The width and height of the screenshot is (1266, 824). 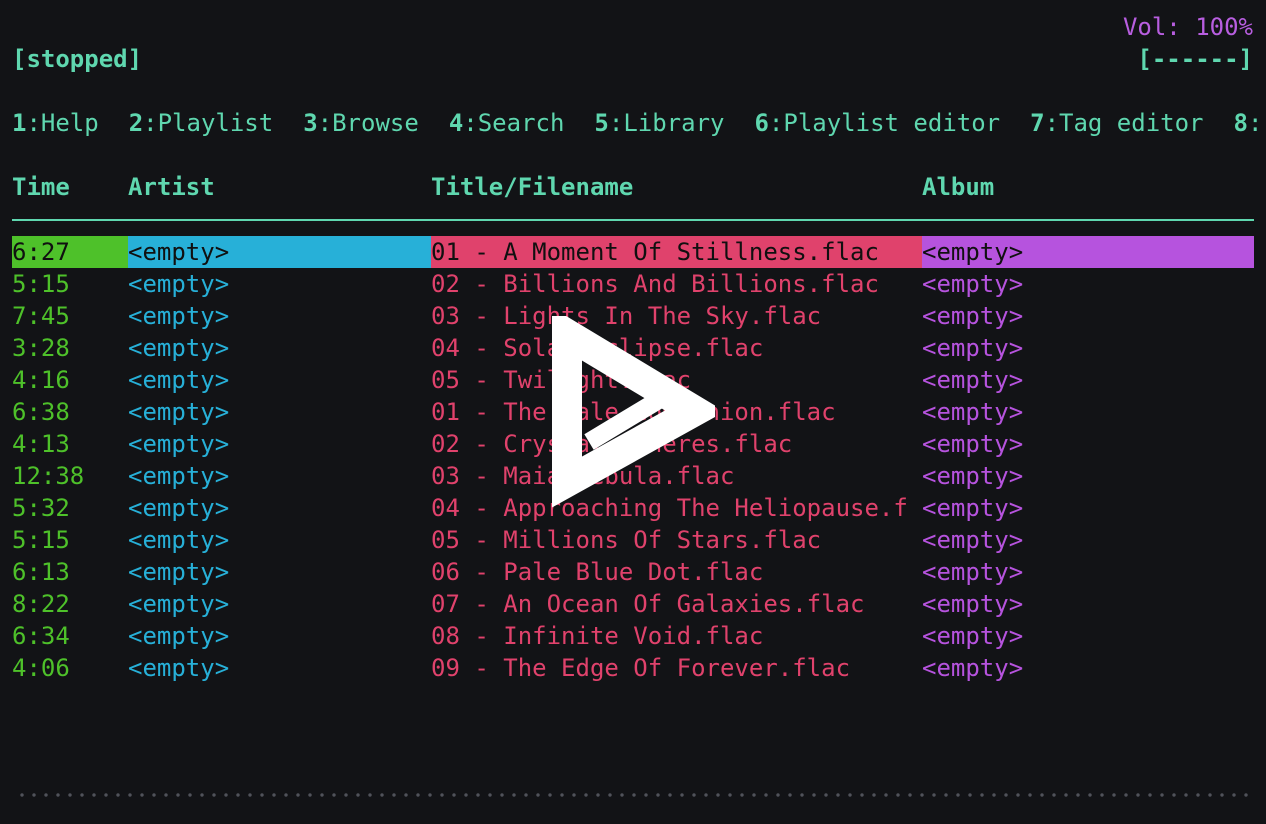 I want to click on tab-label: :Tag editor, so click(x=1124, y=123).